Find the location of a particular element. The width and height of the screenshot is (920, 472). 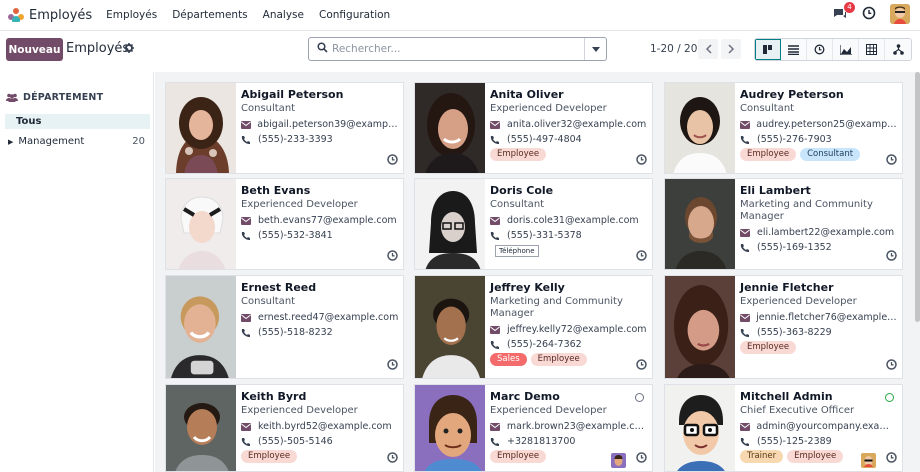

caret-down-icon is located at coordinates (595, 49).